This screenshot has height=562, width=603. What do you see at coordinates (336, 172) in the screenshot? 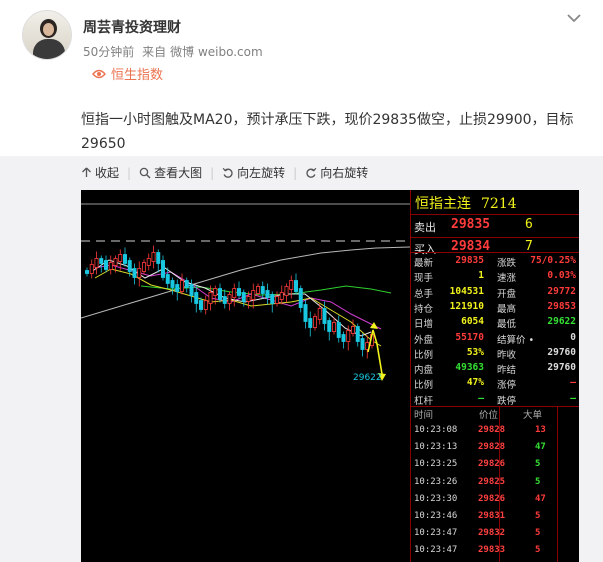
I see `rotate-right-button: 向右旋转` at bounding box center [336, 172].